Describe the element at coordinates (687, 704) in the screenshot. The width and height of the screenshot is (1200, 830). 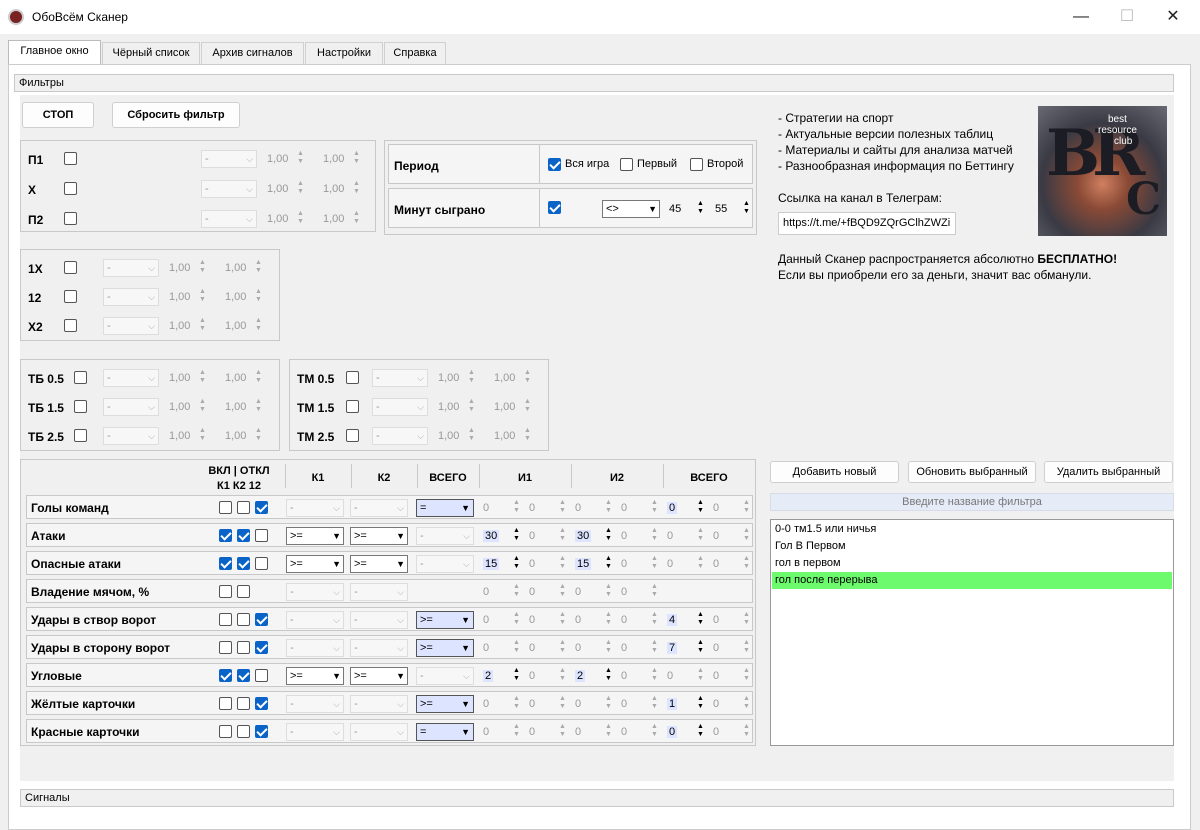
I see `value-spinner: 1 ▲ ▼` at that location.